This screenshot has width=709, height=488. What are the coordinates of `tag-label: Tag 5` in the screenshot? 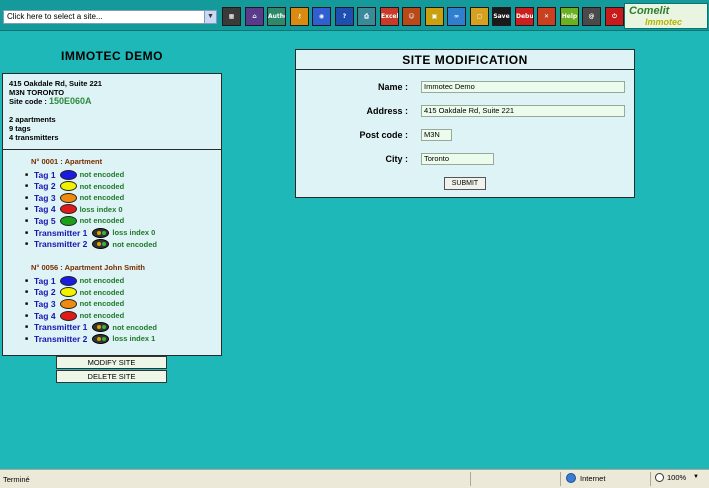 It's located at (45, 221).